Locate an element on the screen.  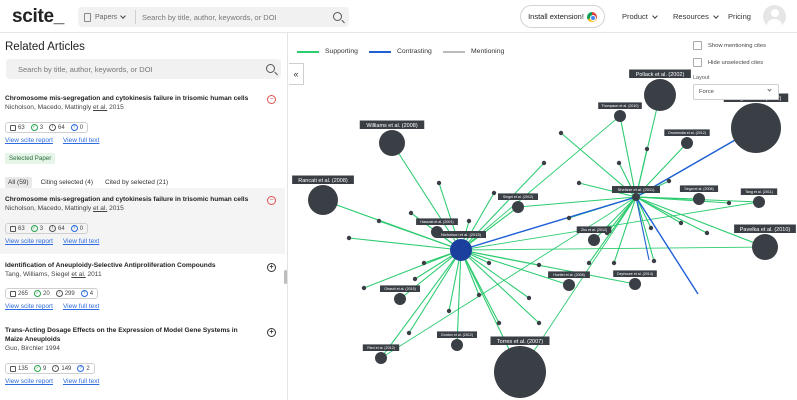
article-links: View scite report View full text is located at coordinates (52, 381).